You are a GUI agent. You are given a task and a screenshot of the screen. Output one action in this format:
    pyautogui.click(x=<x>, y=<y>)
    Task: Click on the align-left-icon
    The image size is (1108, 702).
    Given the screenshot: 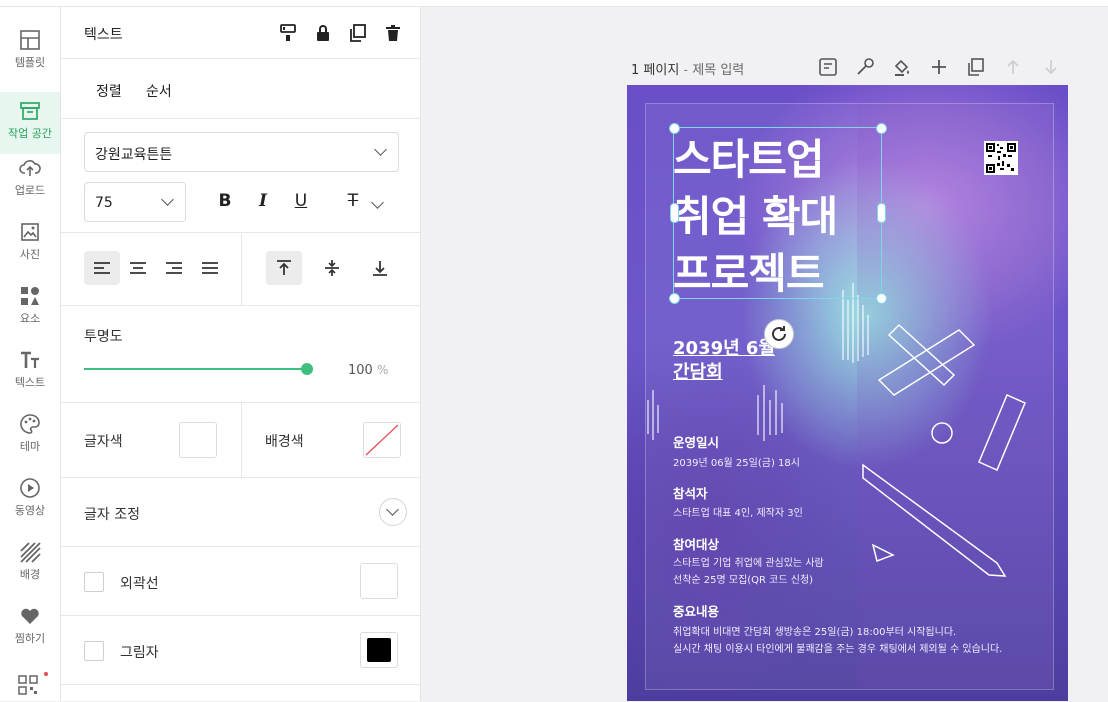 What is the action you would take?
    pyautogui.click(x=102, y=268)
    